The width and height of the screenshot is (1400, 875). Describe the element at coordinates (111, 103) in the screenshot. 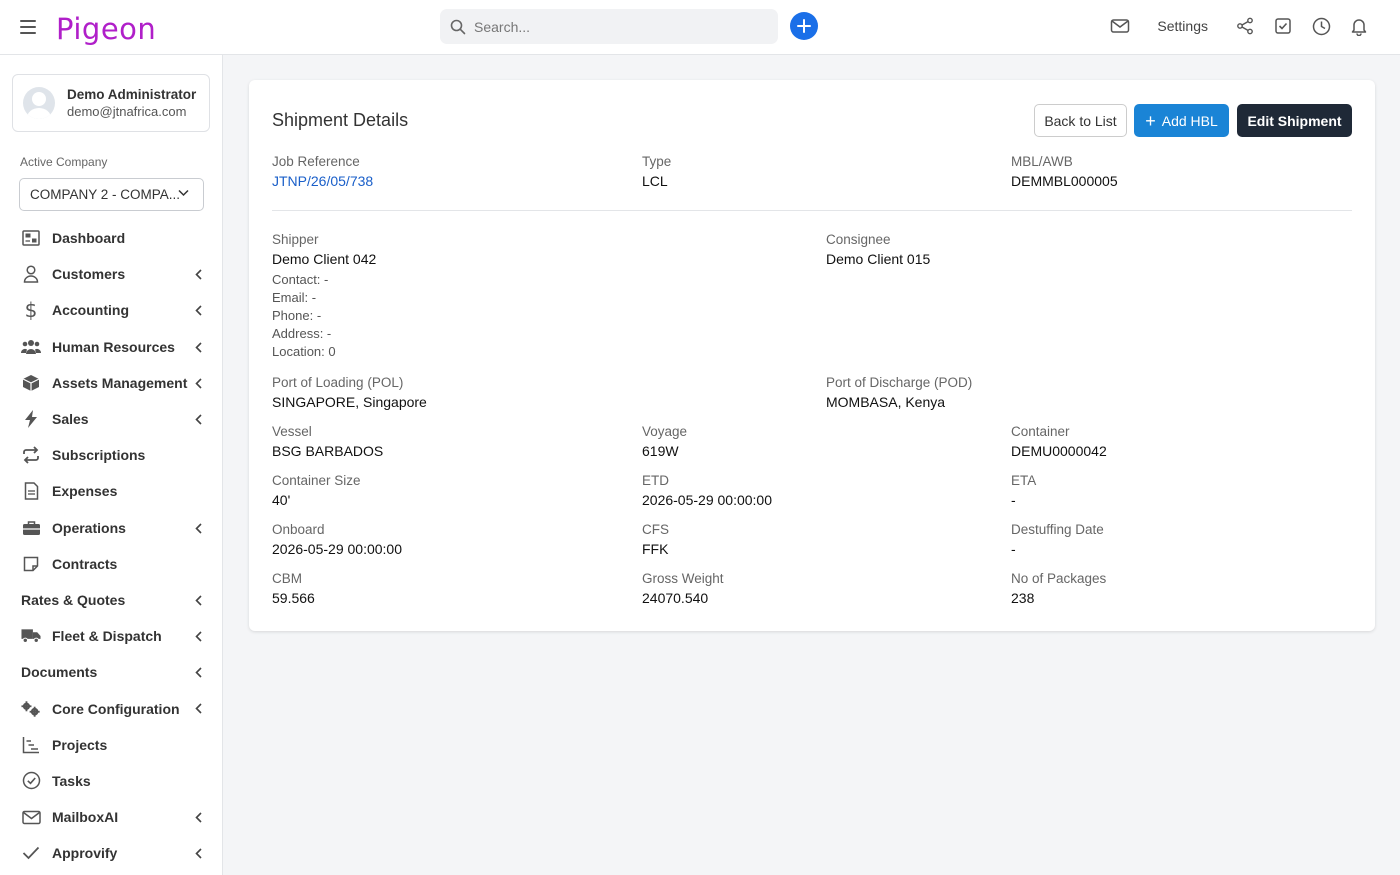

I see `user-card: Demo Administrator demo@jtnafrica.com` at that location.